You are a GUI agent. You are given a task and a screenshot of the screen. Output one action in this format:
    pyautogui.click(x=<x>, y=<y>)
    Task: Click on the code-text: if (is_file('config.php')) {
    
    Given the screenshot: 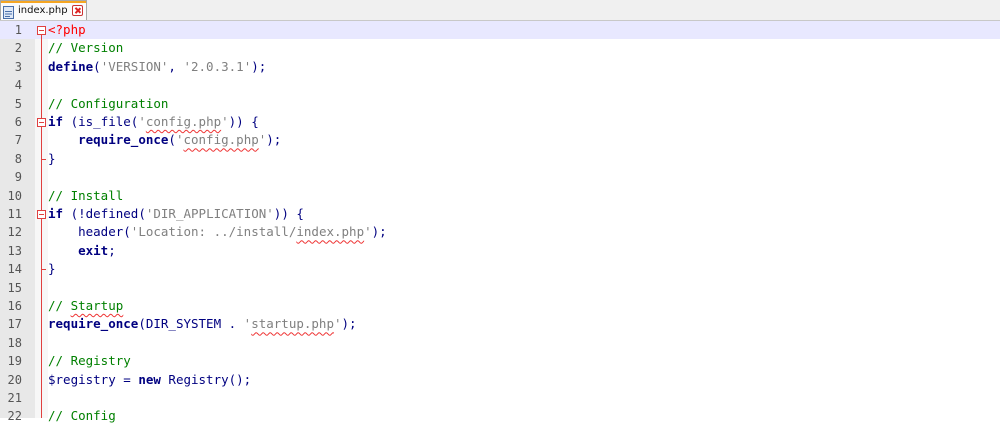 What is the action you would take?
    pyautogui.click(x=153, y=122)
    